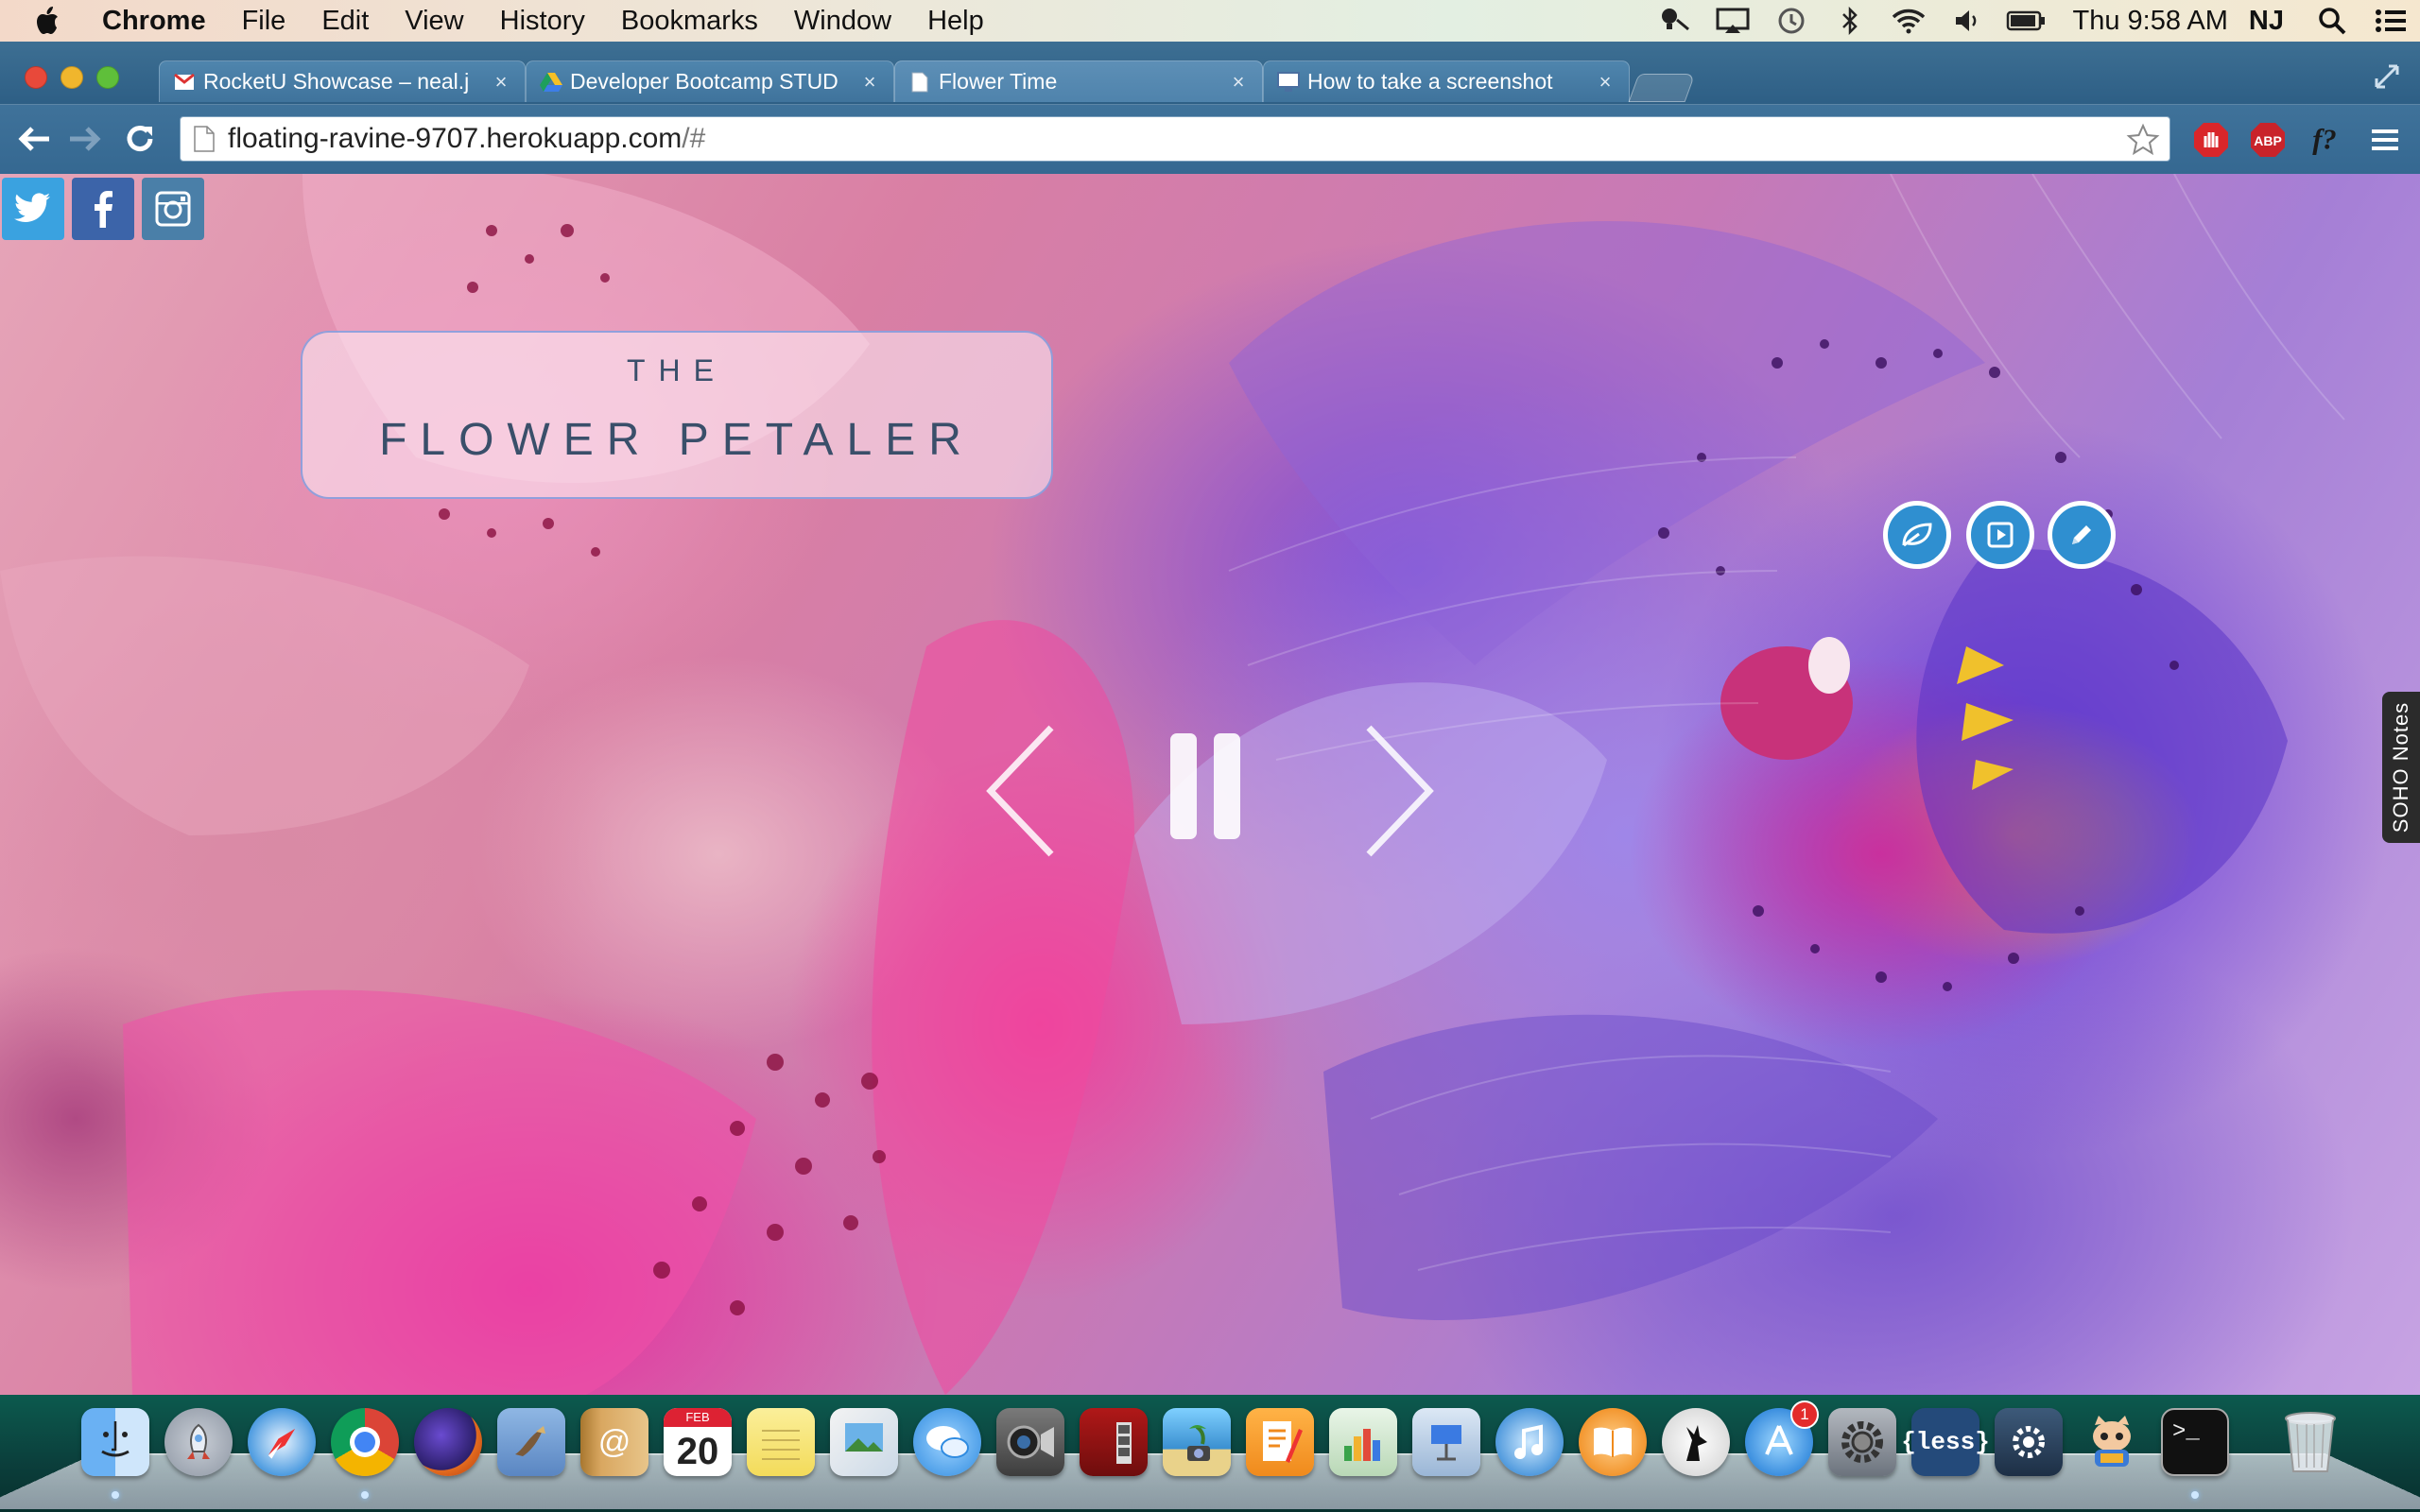 This screenshot has height=1512, width=2420. I want to click on clock: Thu 9:58 AM, so click(2149, 21).